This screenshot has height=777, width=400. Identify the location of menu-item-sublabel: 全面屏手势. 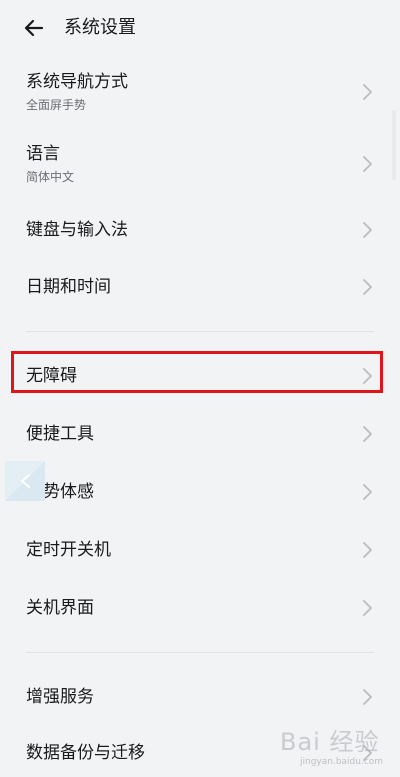
(56, 105).